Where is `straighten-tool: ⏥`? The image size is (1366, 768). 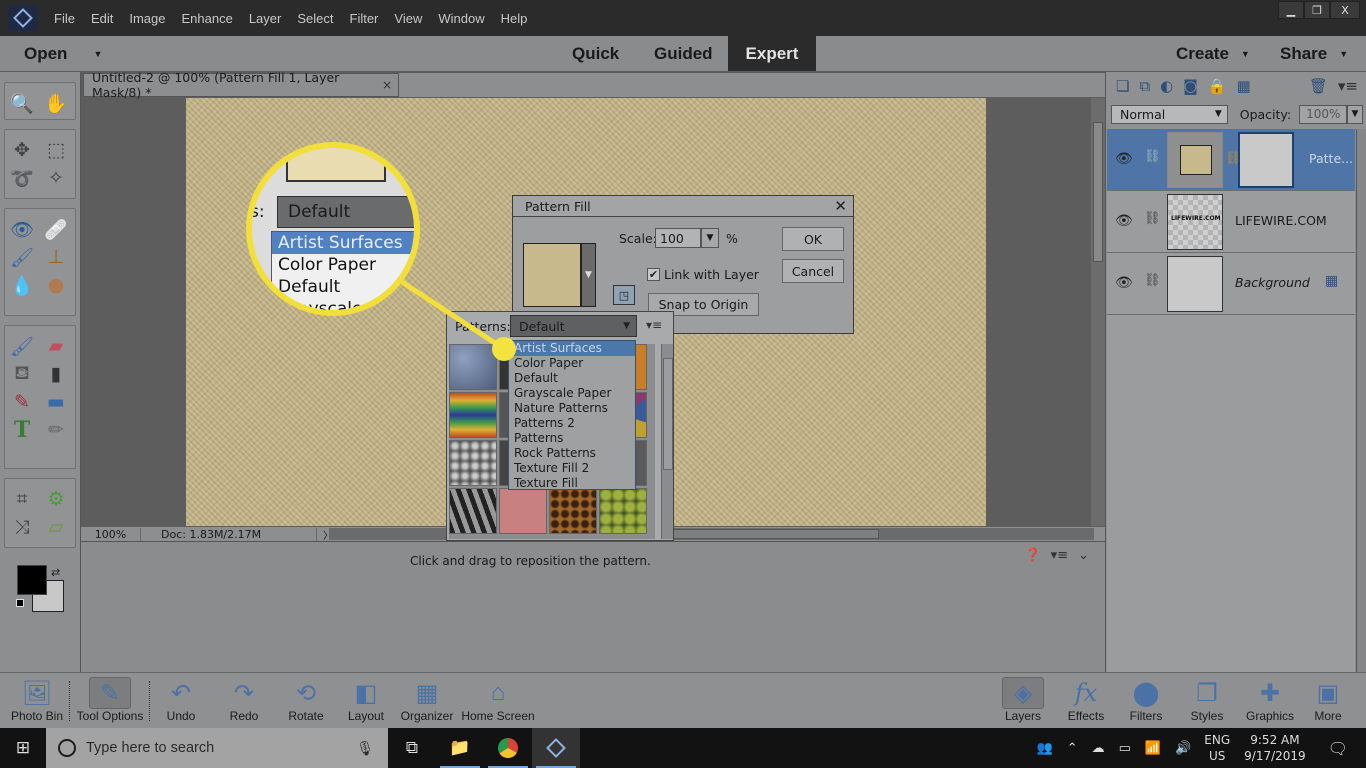 straighten-tool: ⏥ is located at coordinates (56, 527).